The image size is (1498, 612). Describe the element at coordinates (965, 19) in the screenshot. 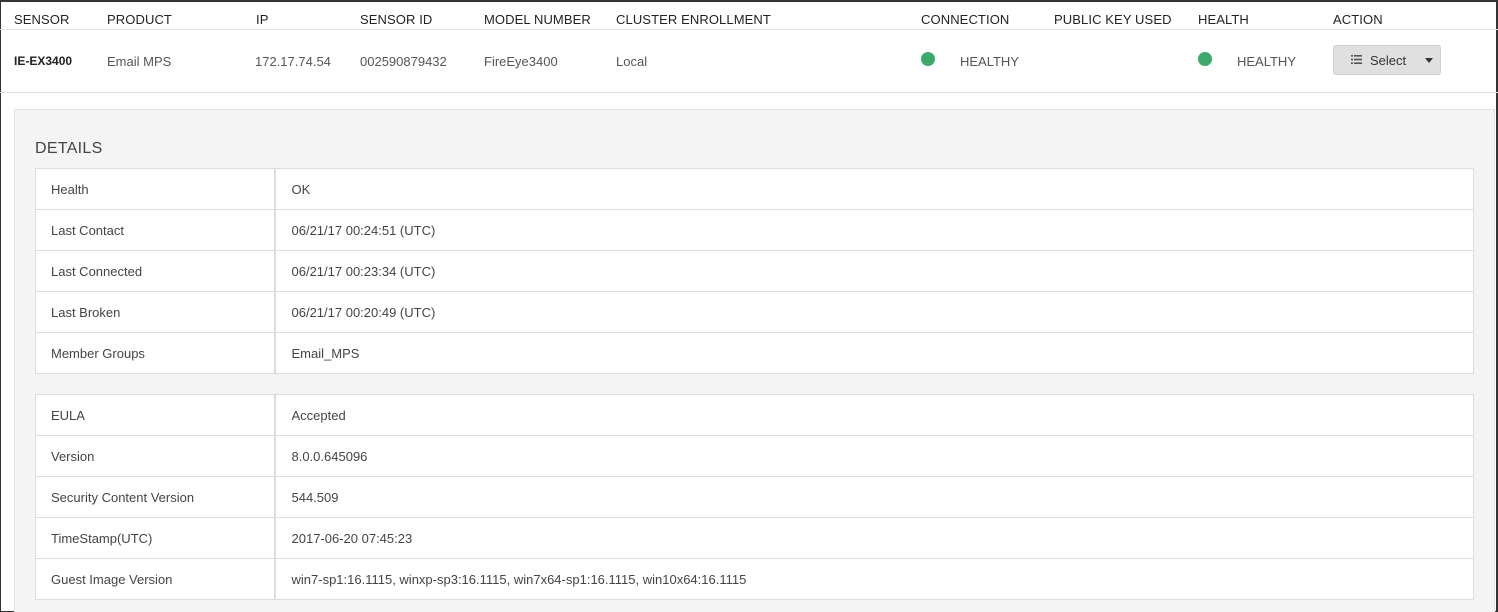

I see `col-connection-header: CONNECTION` at that location.